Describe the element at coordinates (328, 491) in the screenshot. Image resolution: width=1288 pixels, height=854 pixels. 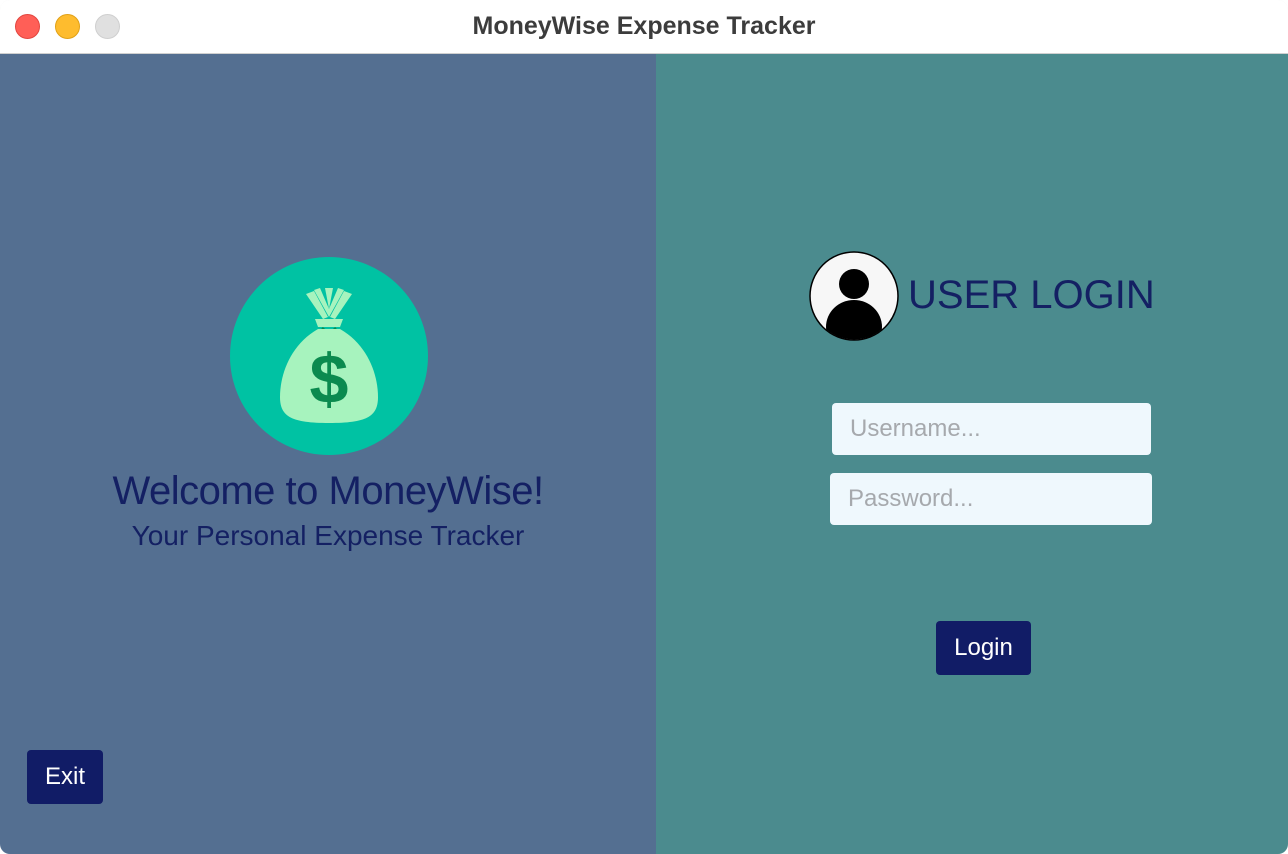
I see `welcome-heading: Welcome to MoneyWise!` at that location.